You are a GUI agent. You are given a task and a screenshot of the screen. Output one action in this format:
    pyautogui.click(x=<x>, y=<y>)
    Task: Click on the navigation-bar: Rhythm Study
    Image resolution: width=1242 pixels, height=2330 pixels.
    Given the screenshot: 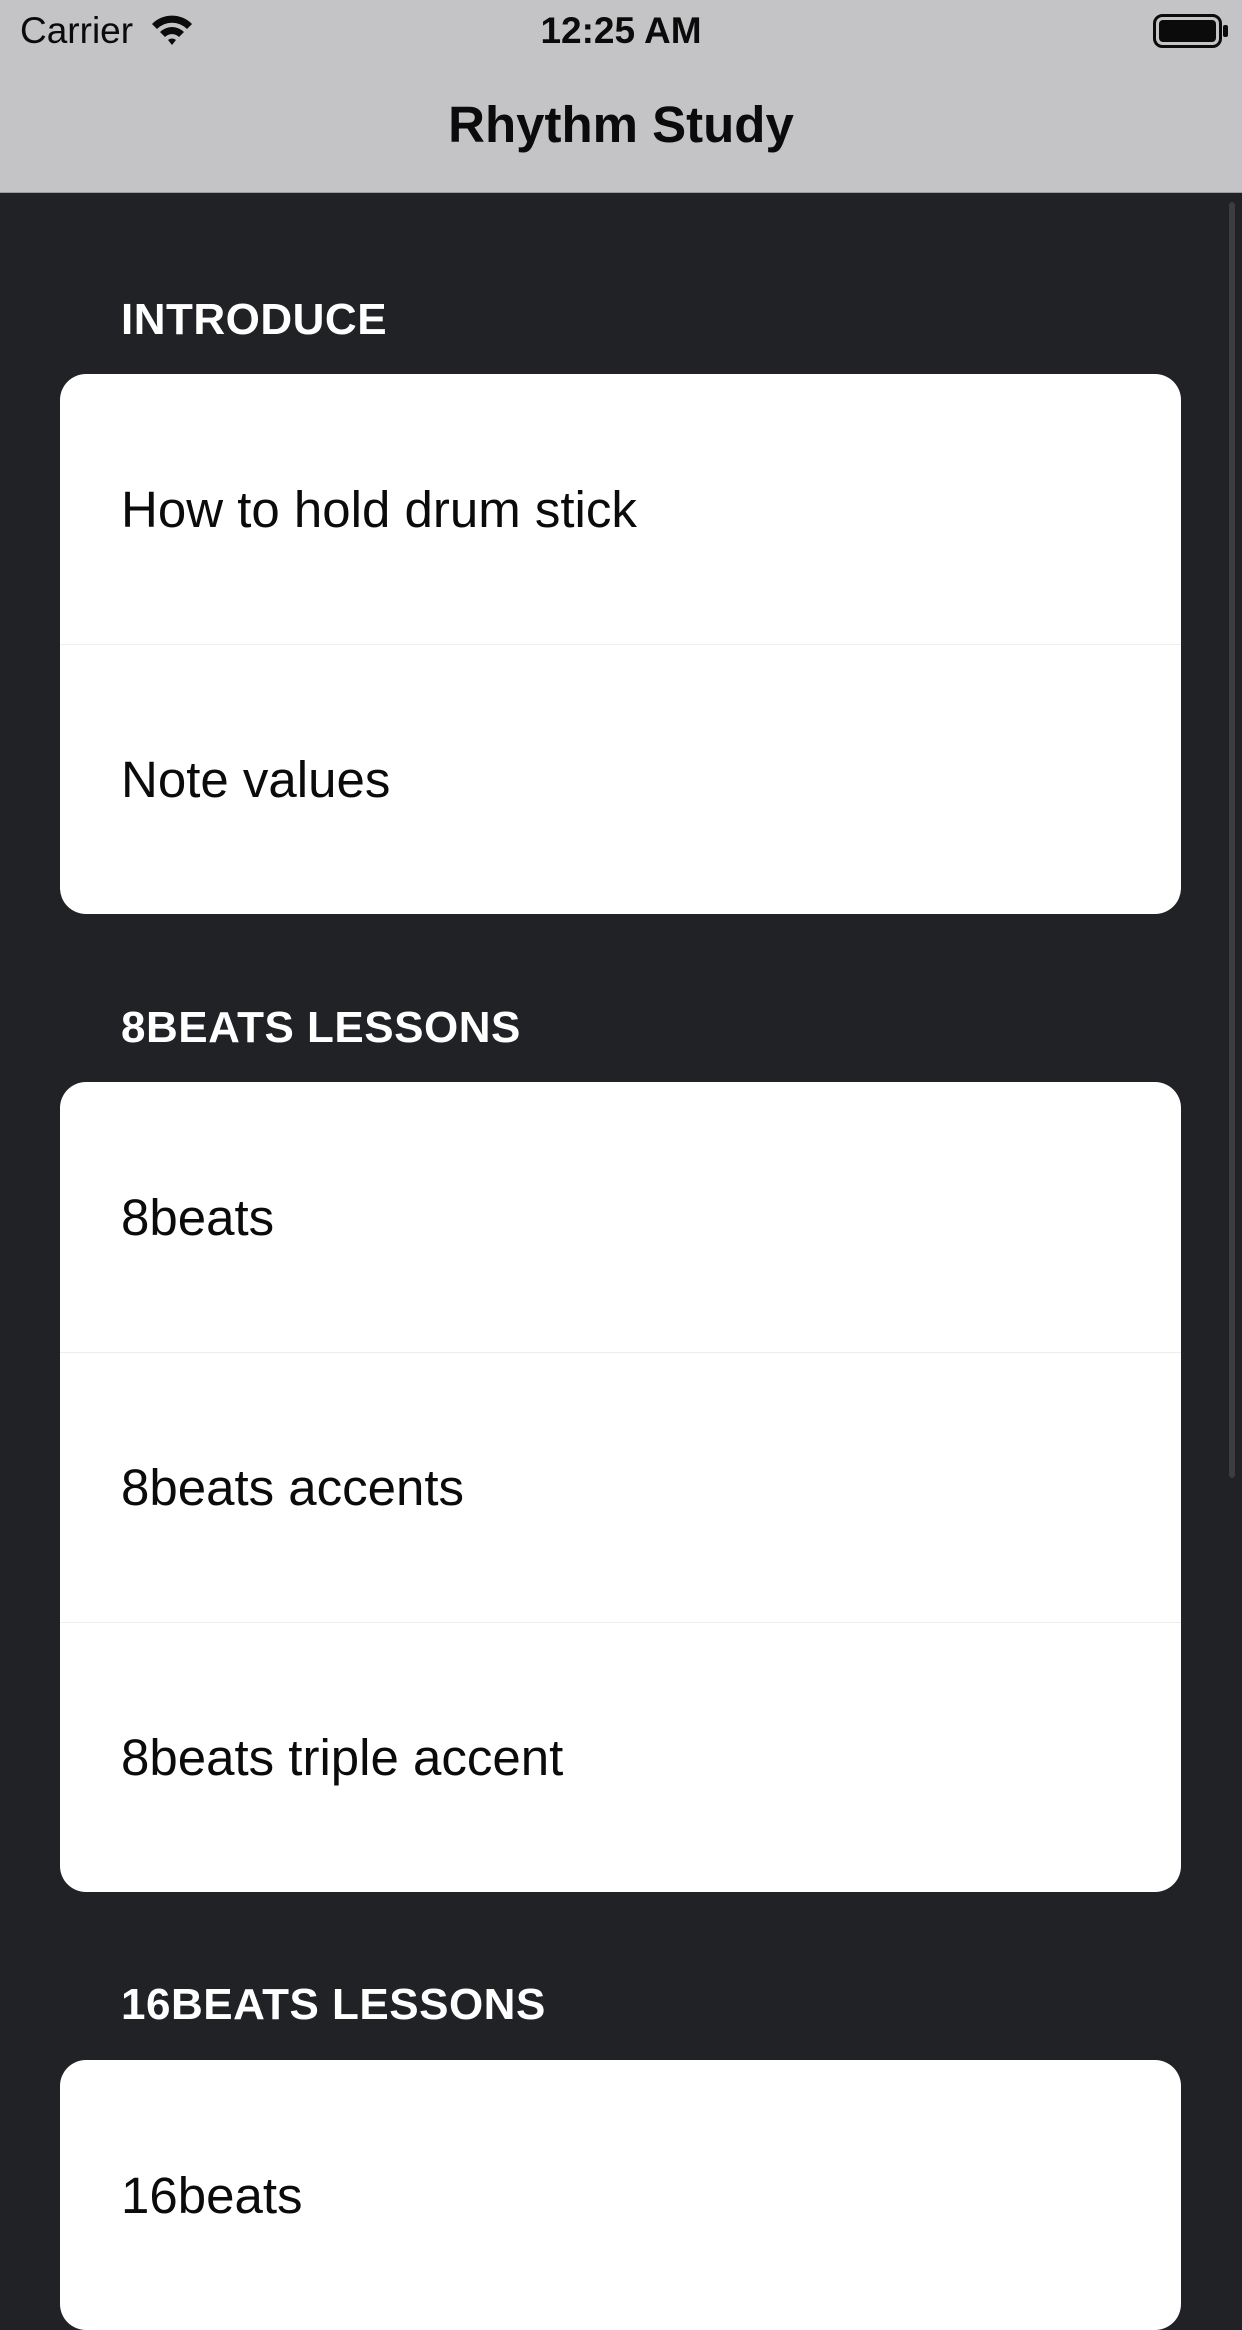 What is the action you would take?
    pyautogui.click(x=621, y=127)
    